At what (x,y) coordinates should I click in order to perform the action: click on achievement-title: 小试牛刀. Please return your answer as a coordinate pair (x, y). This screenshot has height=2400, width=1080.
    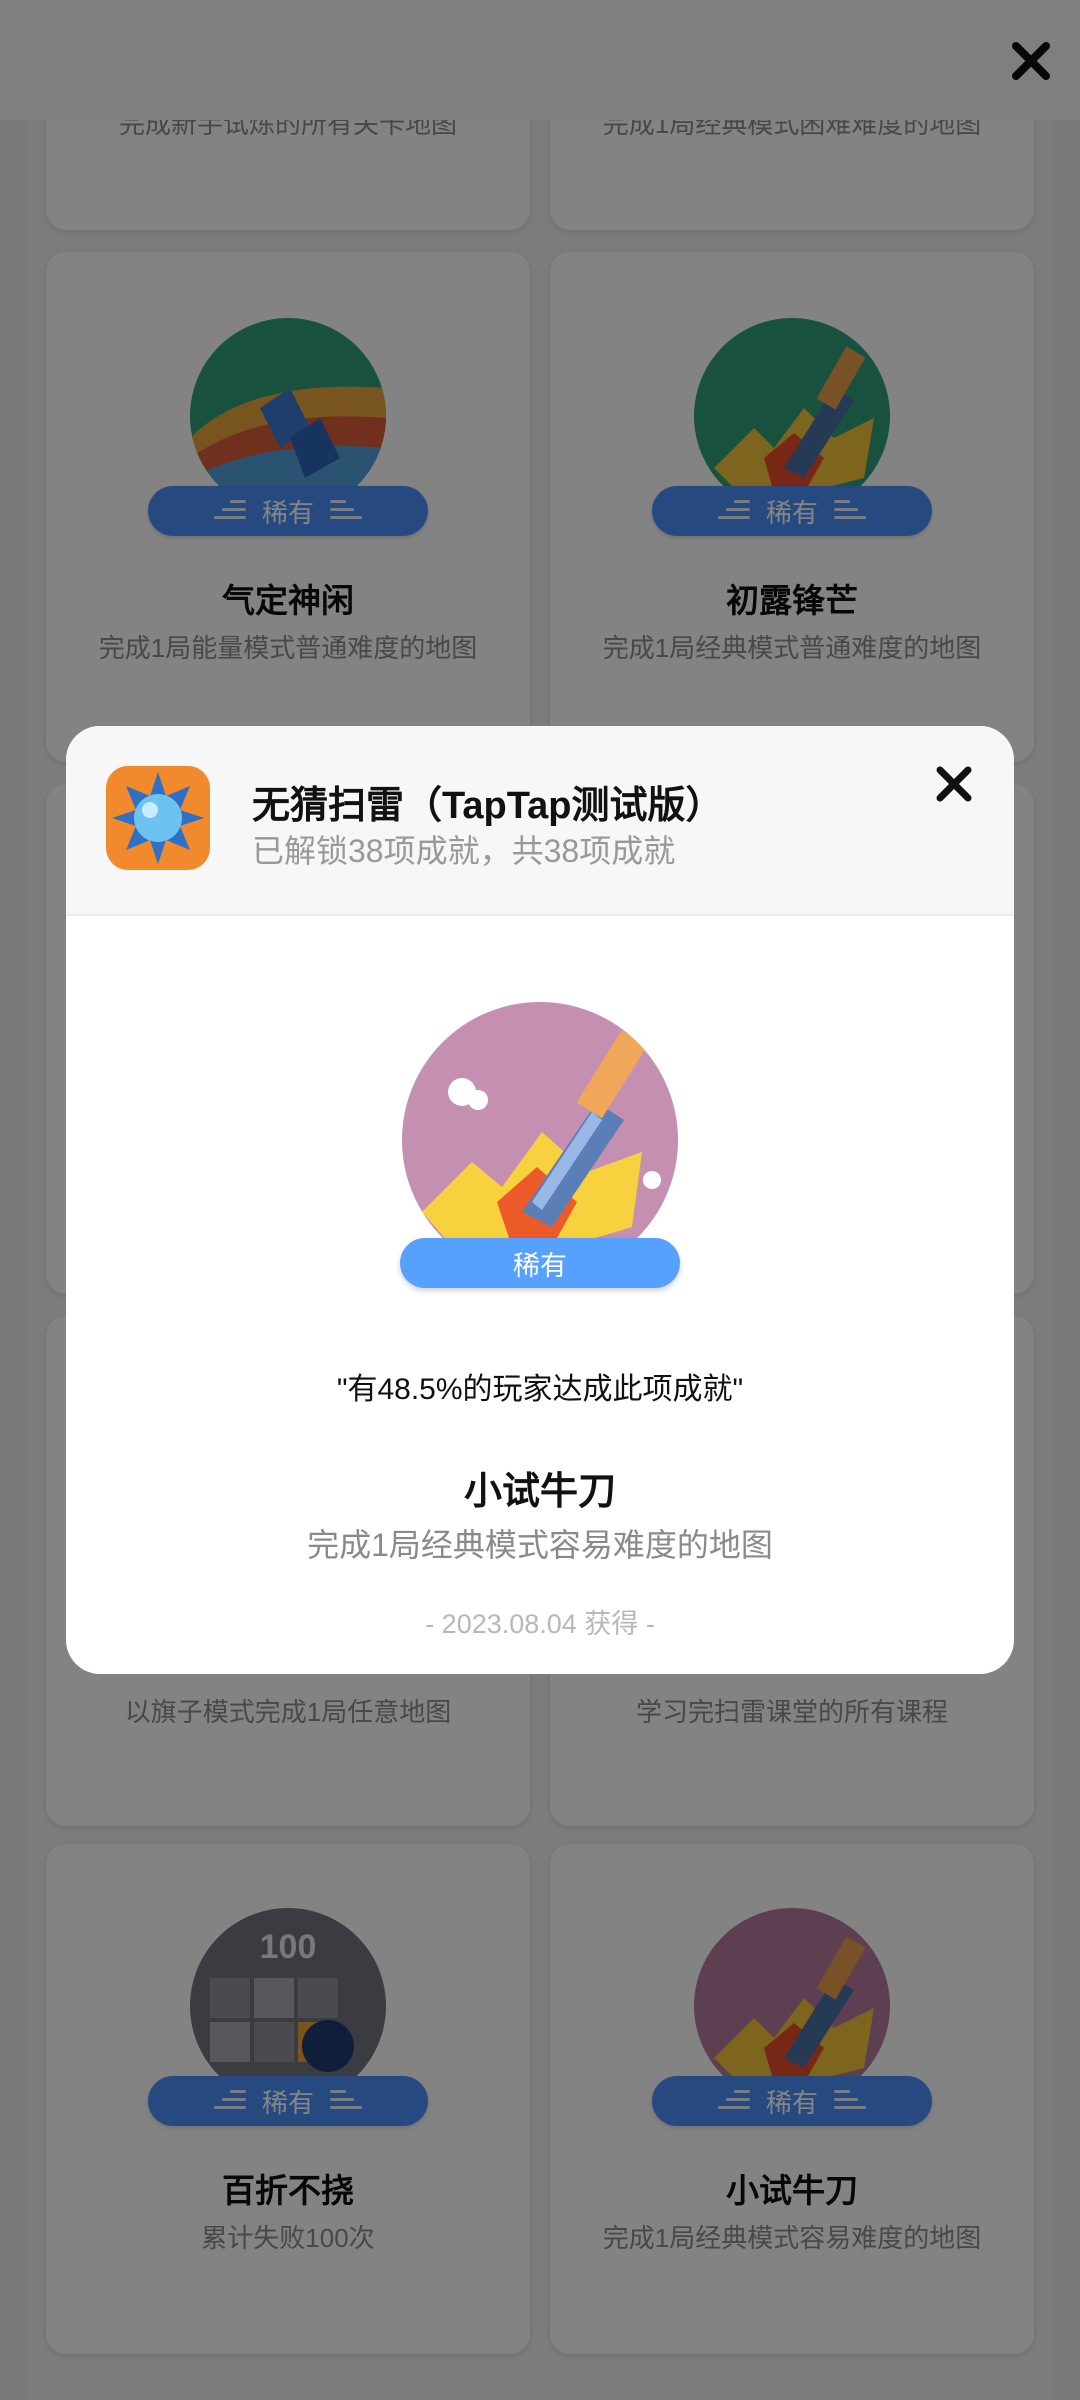
    Looking at the image, I should click on (539, 1492).